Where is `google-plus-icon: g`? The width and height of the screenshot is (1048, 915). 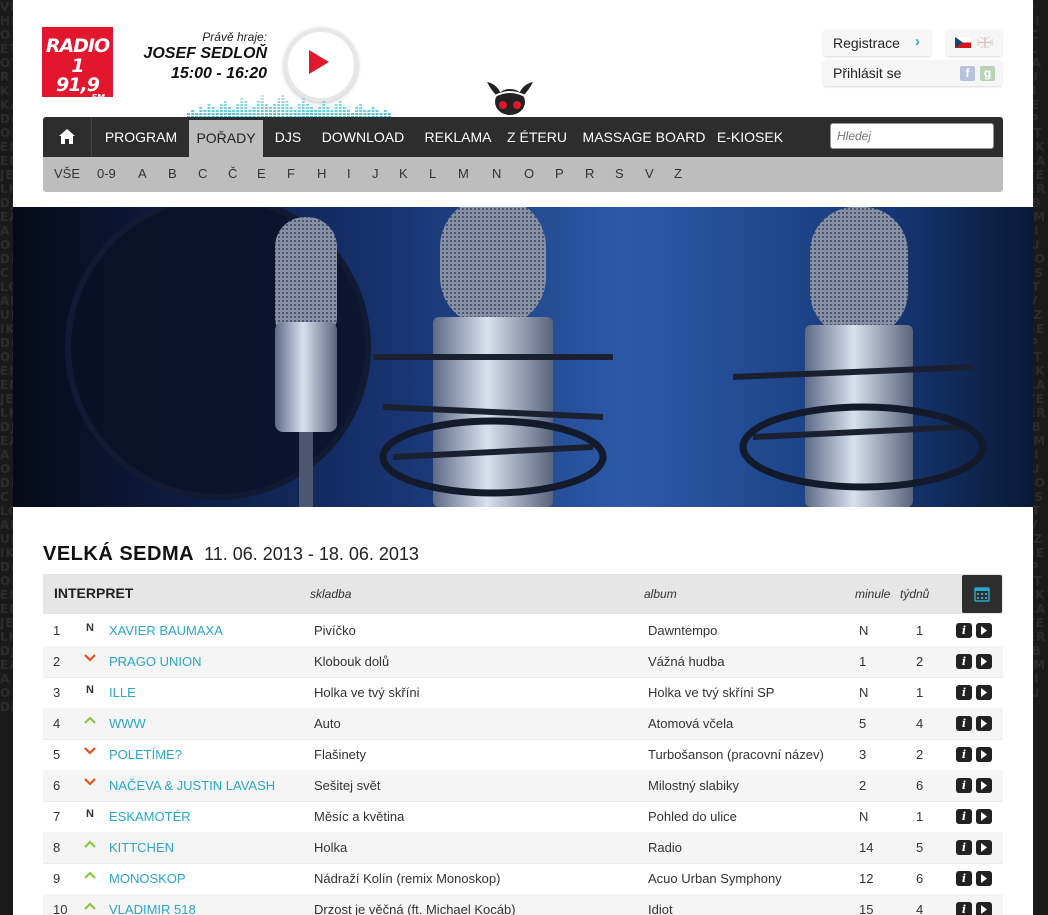
google-plus-icon: g is located at coordinates (987, 73).